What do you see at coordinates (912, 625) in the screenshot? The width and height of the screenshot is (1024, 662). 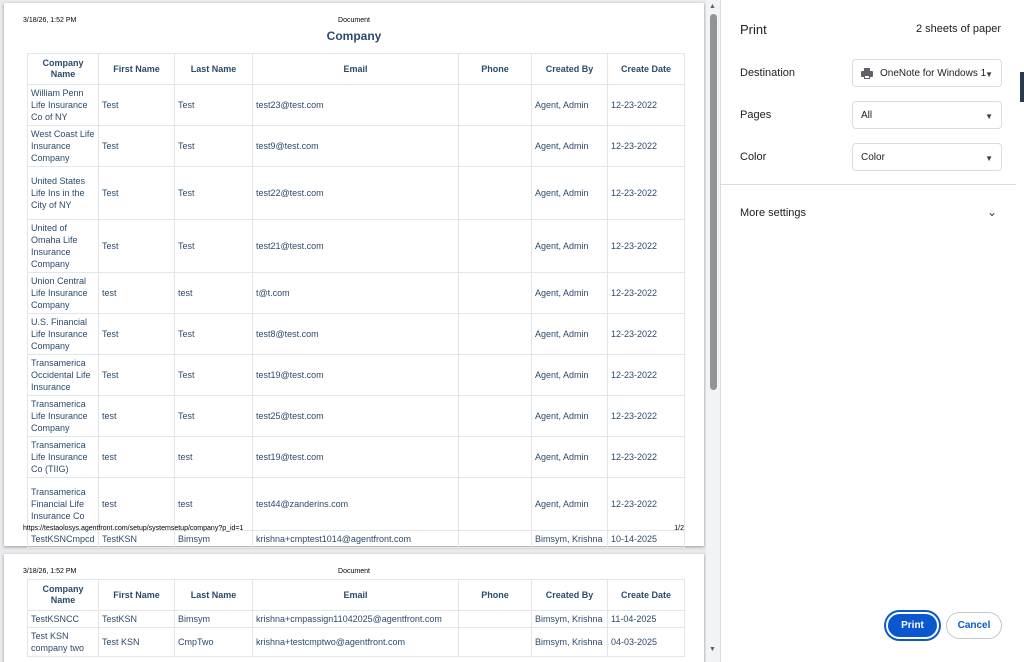 I see `print-button: Print` at bounding box center [912, 625].